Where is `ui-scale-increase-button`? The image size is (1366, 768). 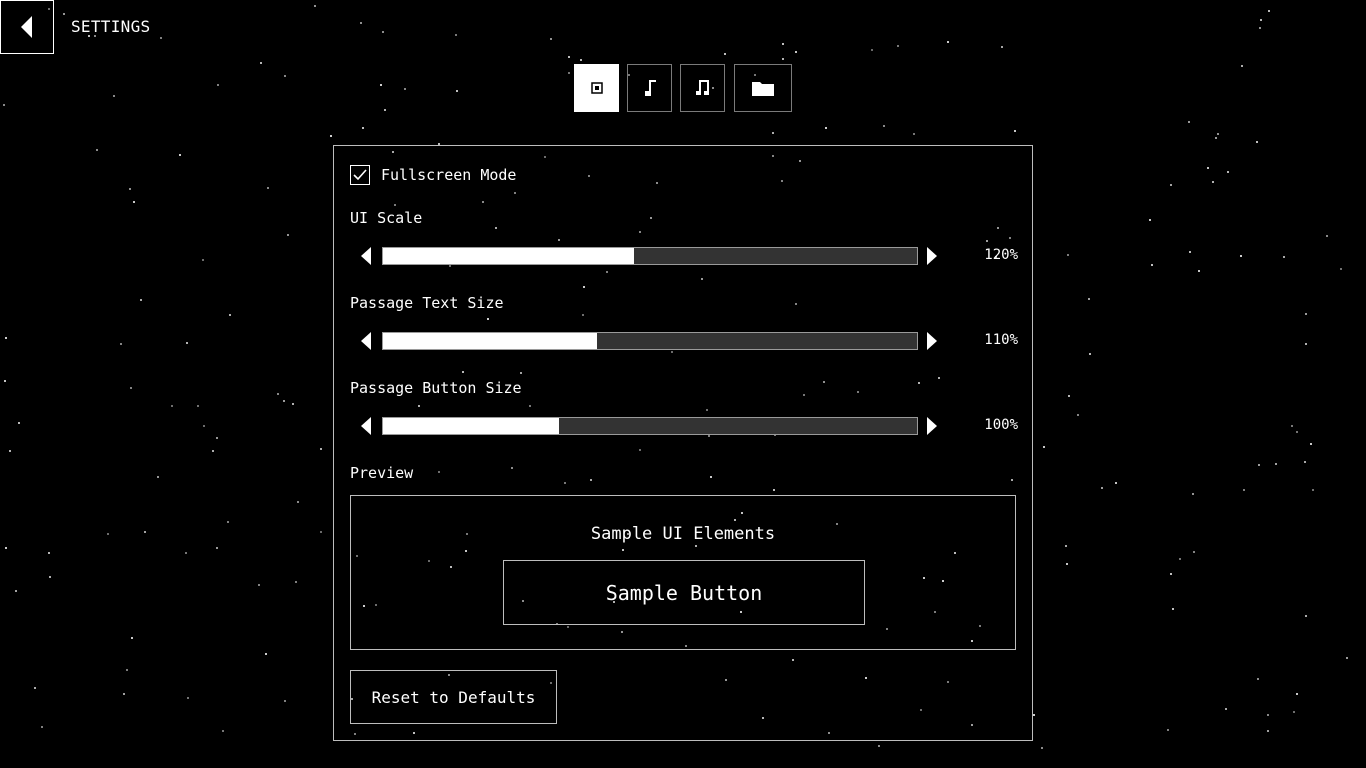
ui-scale-increase-button is located at coordinates (932, 256).